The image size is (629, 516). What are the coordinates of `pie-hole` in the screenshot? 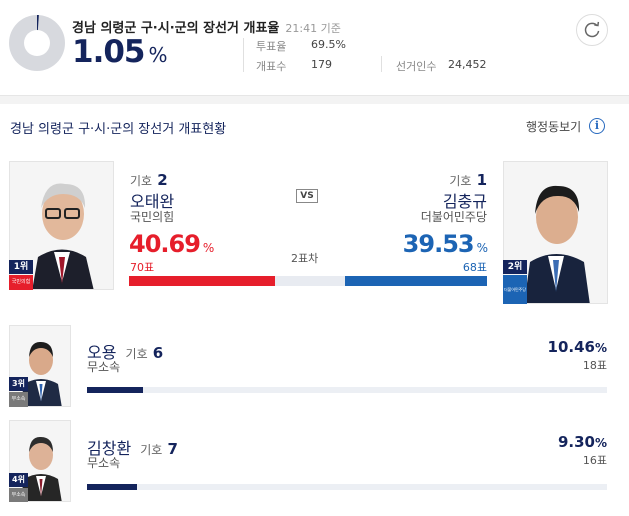 It's located at (37, 43).